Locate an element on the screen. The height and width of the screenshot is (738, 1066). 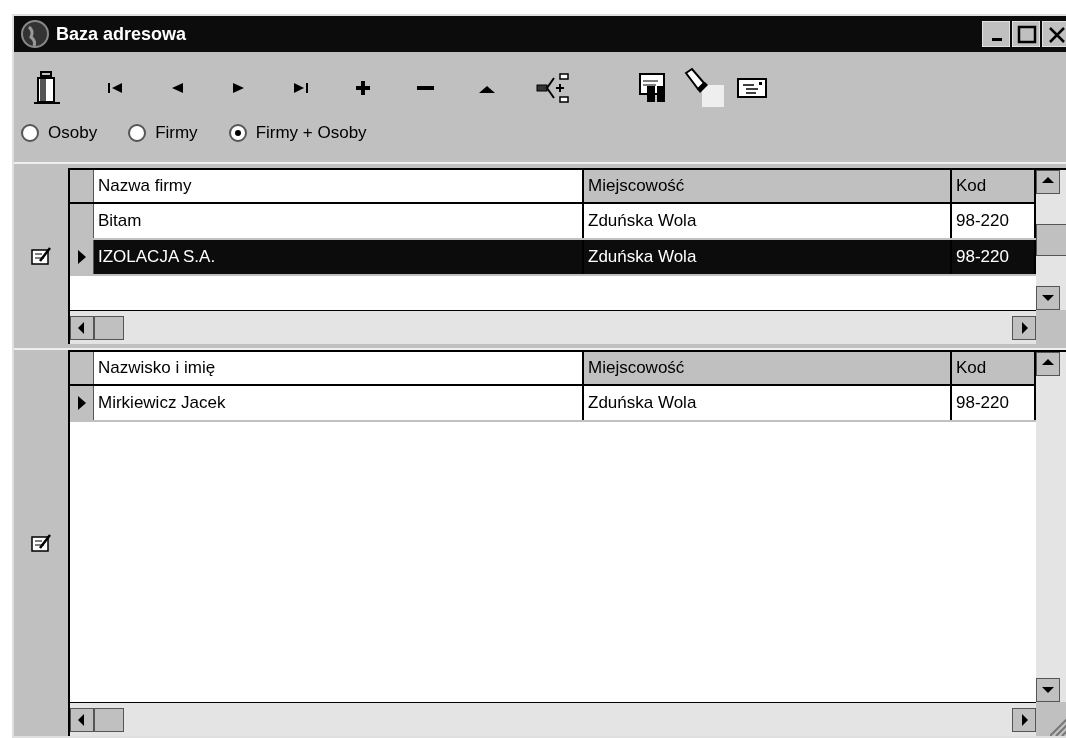
column-header: Nazwa firmy is located at coordinates (339, 186).